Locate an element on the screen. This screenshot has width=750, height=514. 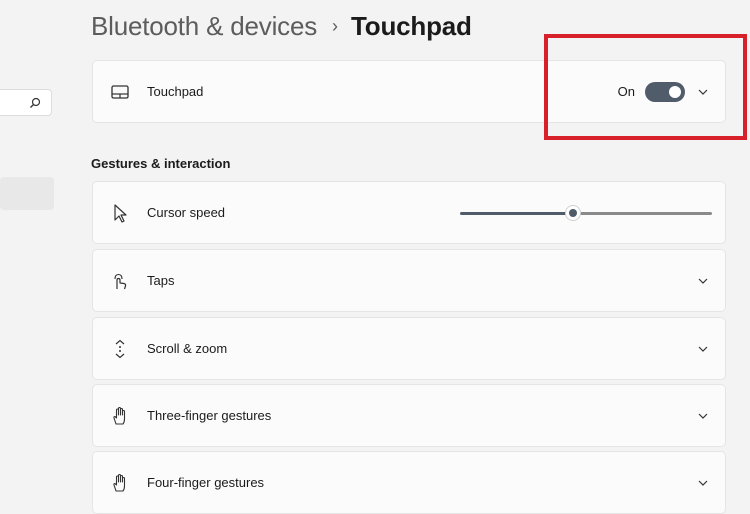
touchpad-label: Touchpad is located at coordinates (175, 91).